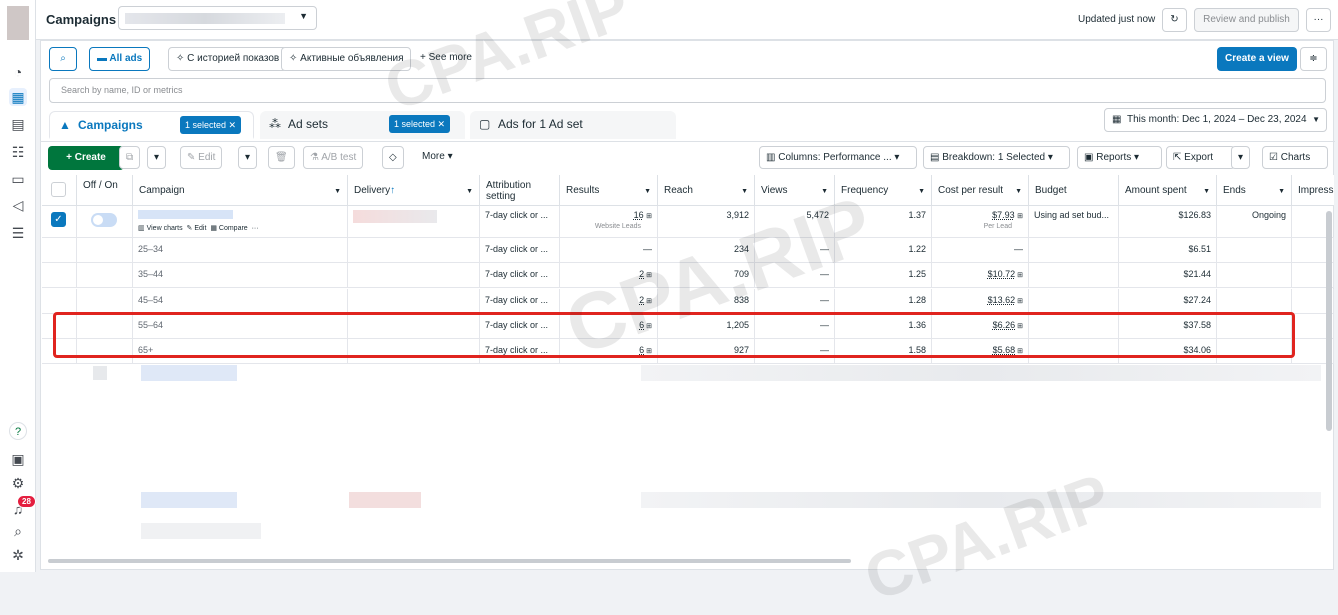  Describe the element at coordinates (795, 190) in the screenshot. I see `header-views: Views ▼` at that location.